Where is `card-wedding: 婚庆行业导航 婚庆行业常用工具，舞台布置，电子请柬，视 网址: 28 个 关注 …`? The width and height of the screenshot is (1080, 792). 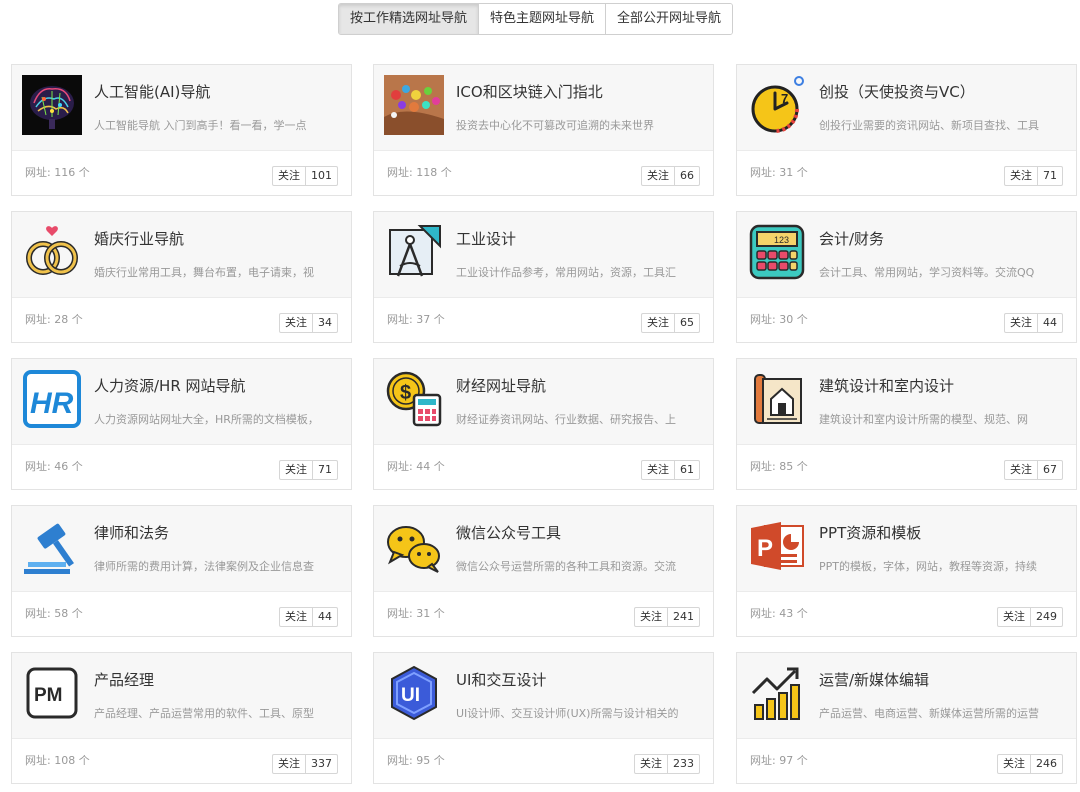
card-wedding: 婚庆行业导航 婚庆行业常用工具，舞台布置，电子请柬，视 网址: 28 个 关注 … is located at coordinates (181, 277).